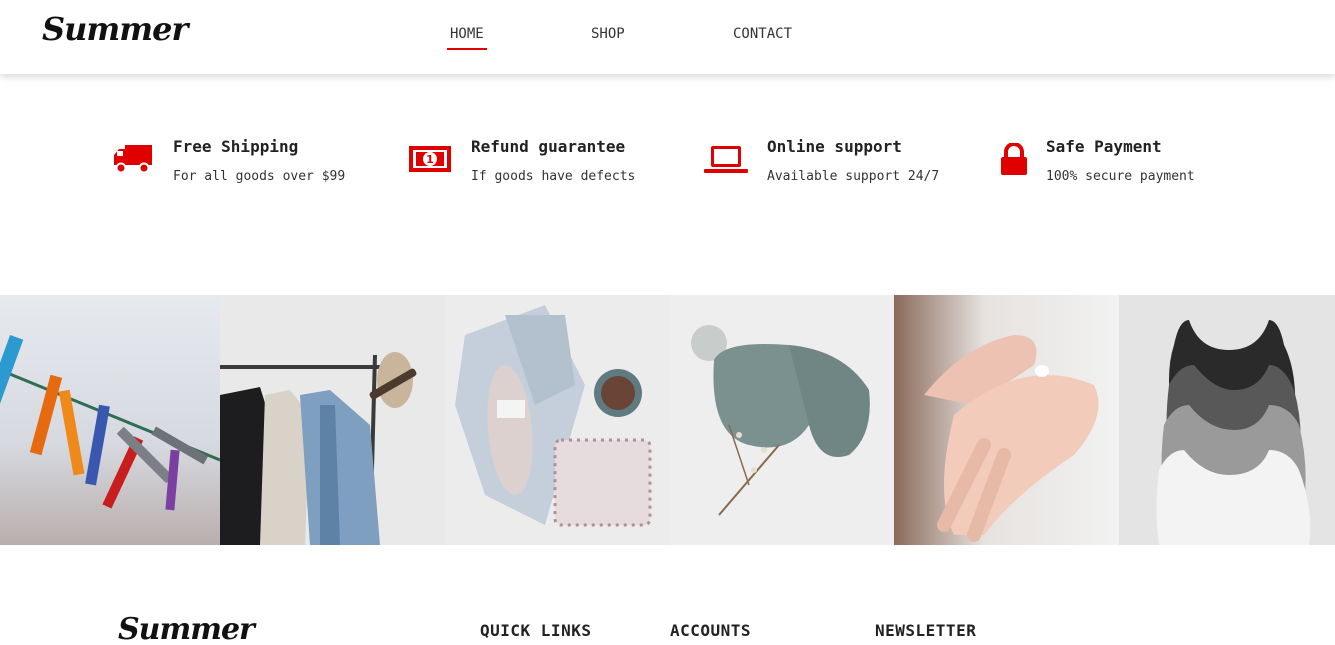 Image resolution: width=1335 pixels, height=645 pixels. I want to click on footer-heading-quick-links: QUICK LINKS, so click(536, 630).